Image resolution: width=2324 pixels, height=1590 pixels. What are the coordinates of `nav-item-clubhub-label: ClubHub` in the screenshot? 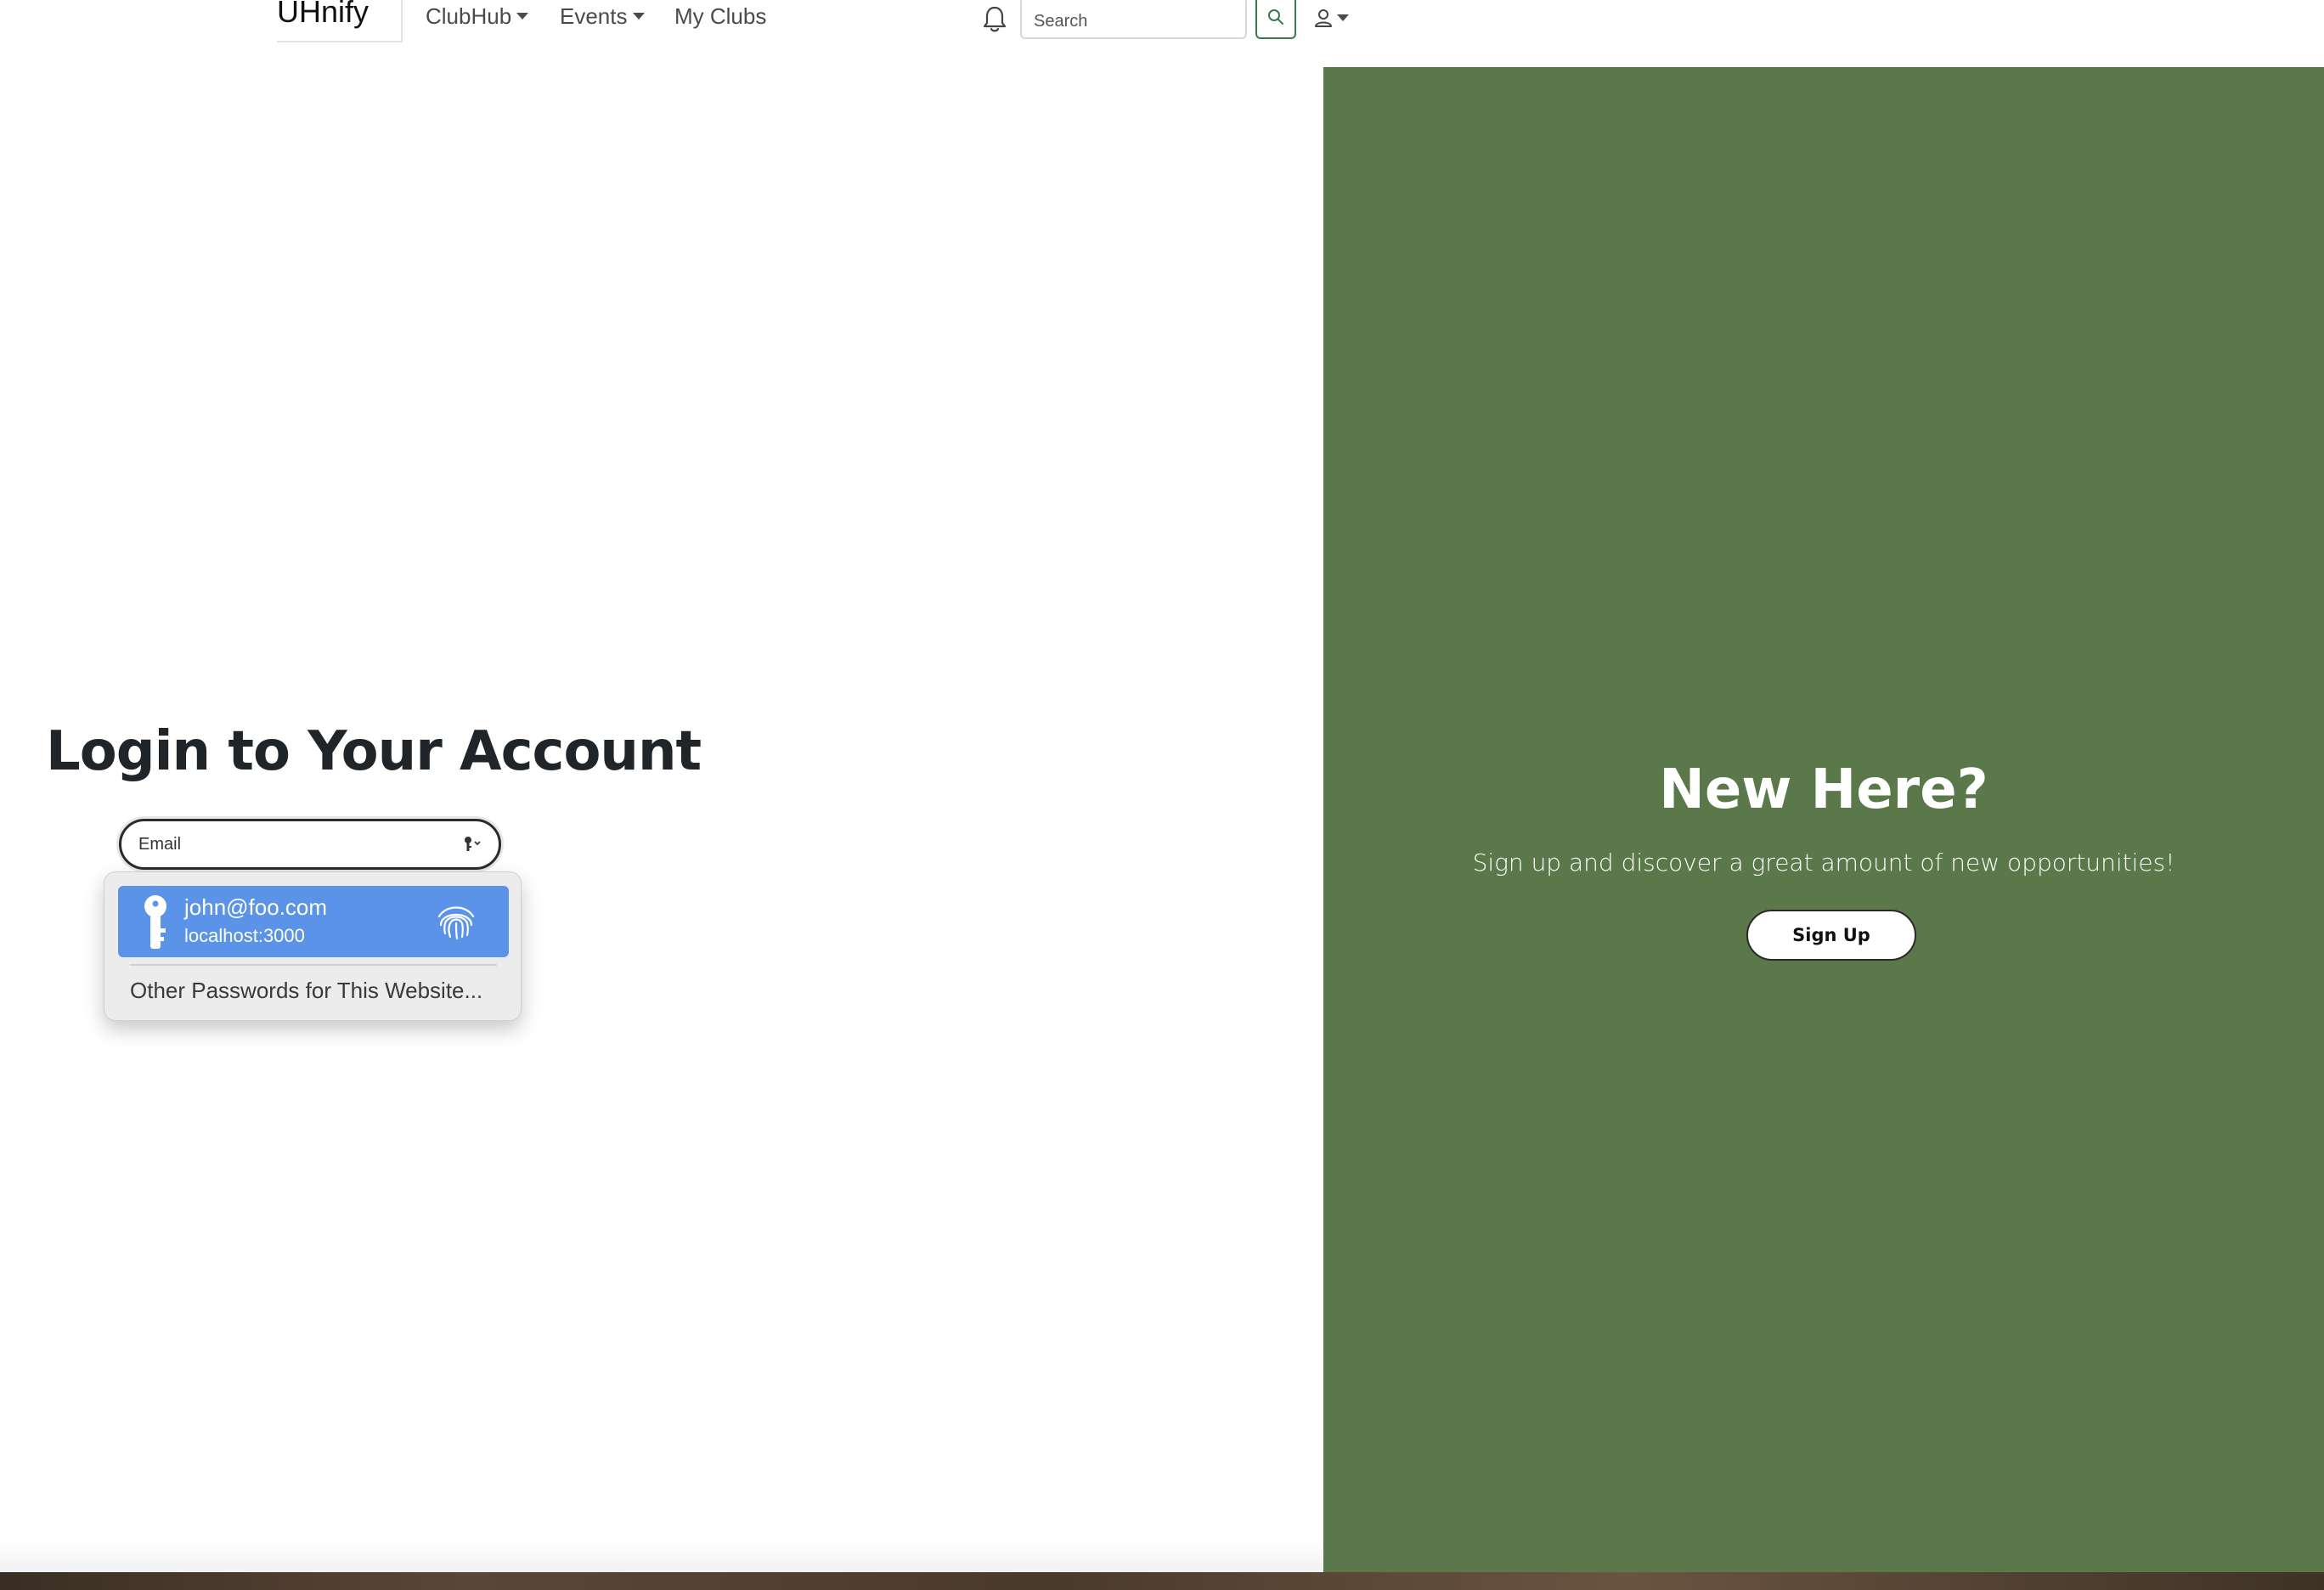 It's located at (469, 16).